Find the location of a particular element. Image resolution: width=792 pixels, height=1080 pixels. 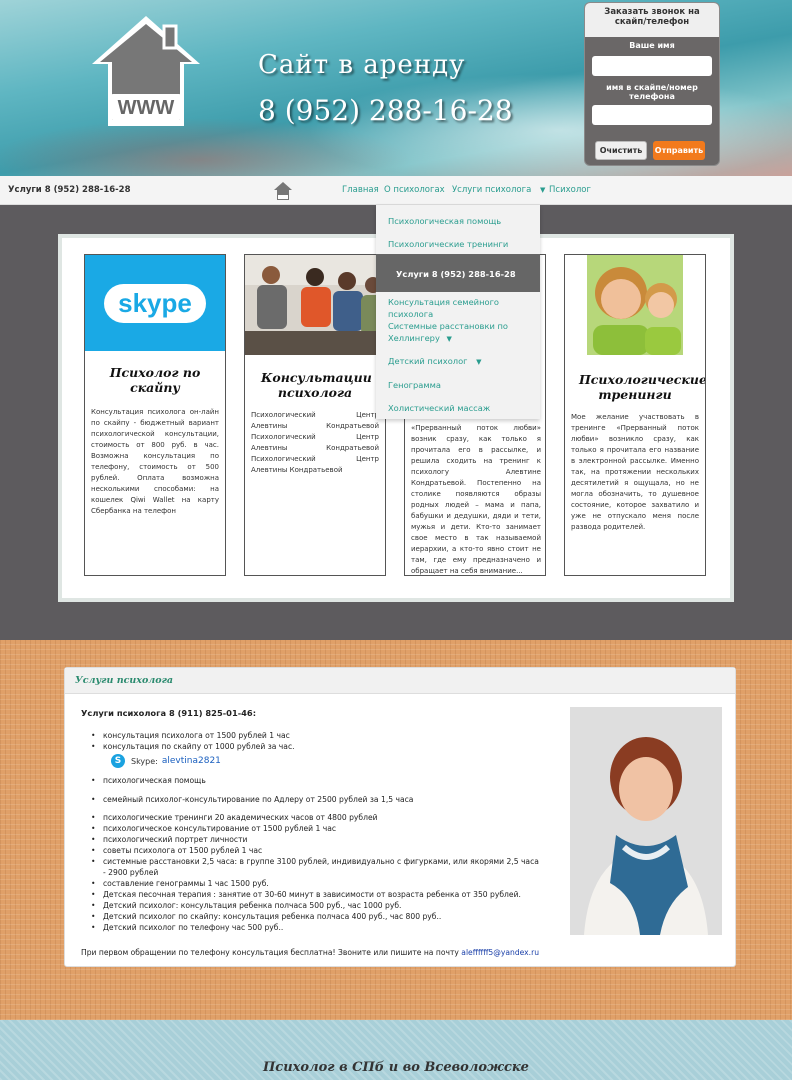

clear-button: Очистить is located at coordinates (621, 150).